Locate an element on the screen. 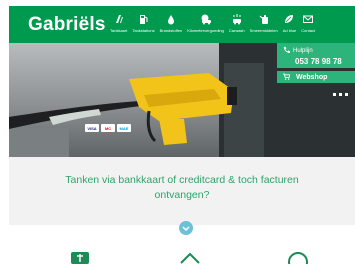 Image resolution: width=355 pixels, height=264 pixels. nav-label: Ad blue is located at coordinates (289, 30).